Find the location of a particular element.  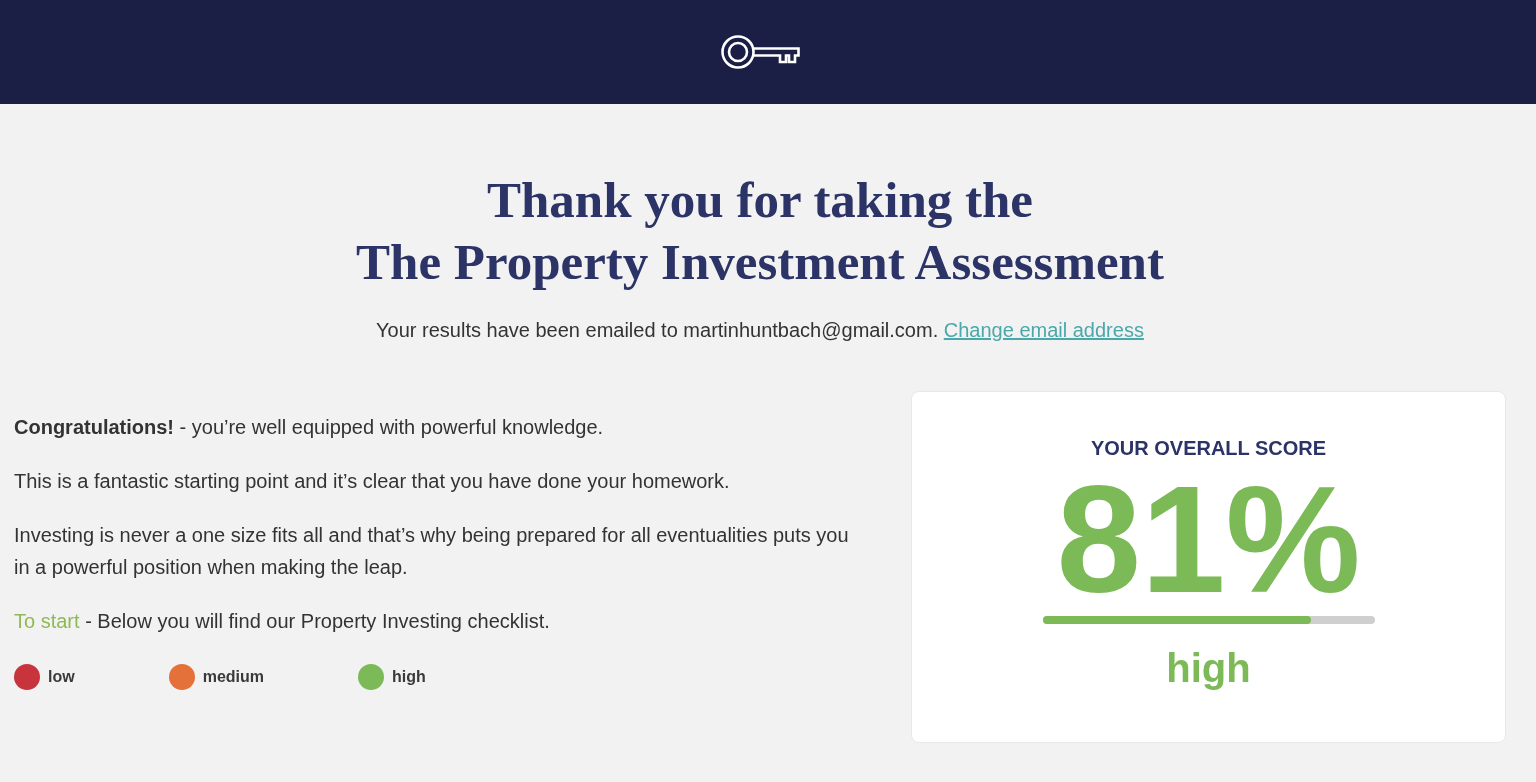

score-rating: high is located at coordinates (1208, 668).